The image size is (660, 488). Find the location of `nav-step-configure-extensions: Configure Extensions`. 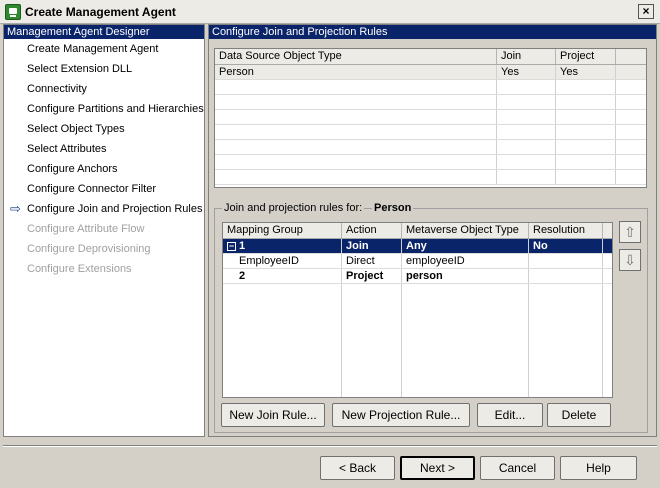

nav-step-configure-extensions: Configure Extensions is located at coordinates (79, 269).